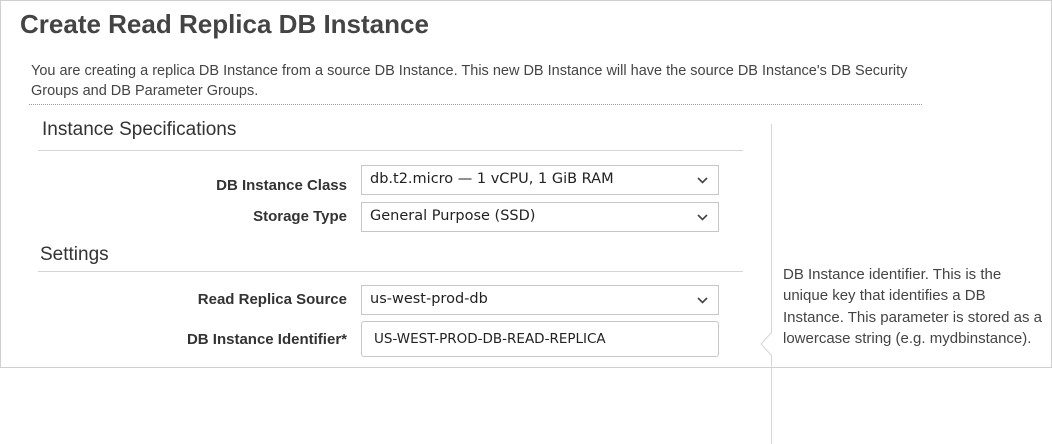 Image resolution: width=1052 pixels, height=444 pixels. What do you see at coordinates (492, 179) in the screenshot?
I see `db-instance-class-value: db.t2.micro — 1 vCPU, 1 GiB RAM` at bounding box center [492, 179].